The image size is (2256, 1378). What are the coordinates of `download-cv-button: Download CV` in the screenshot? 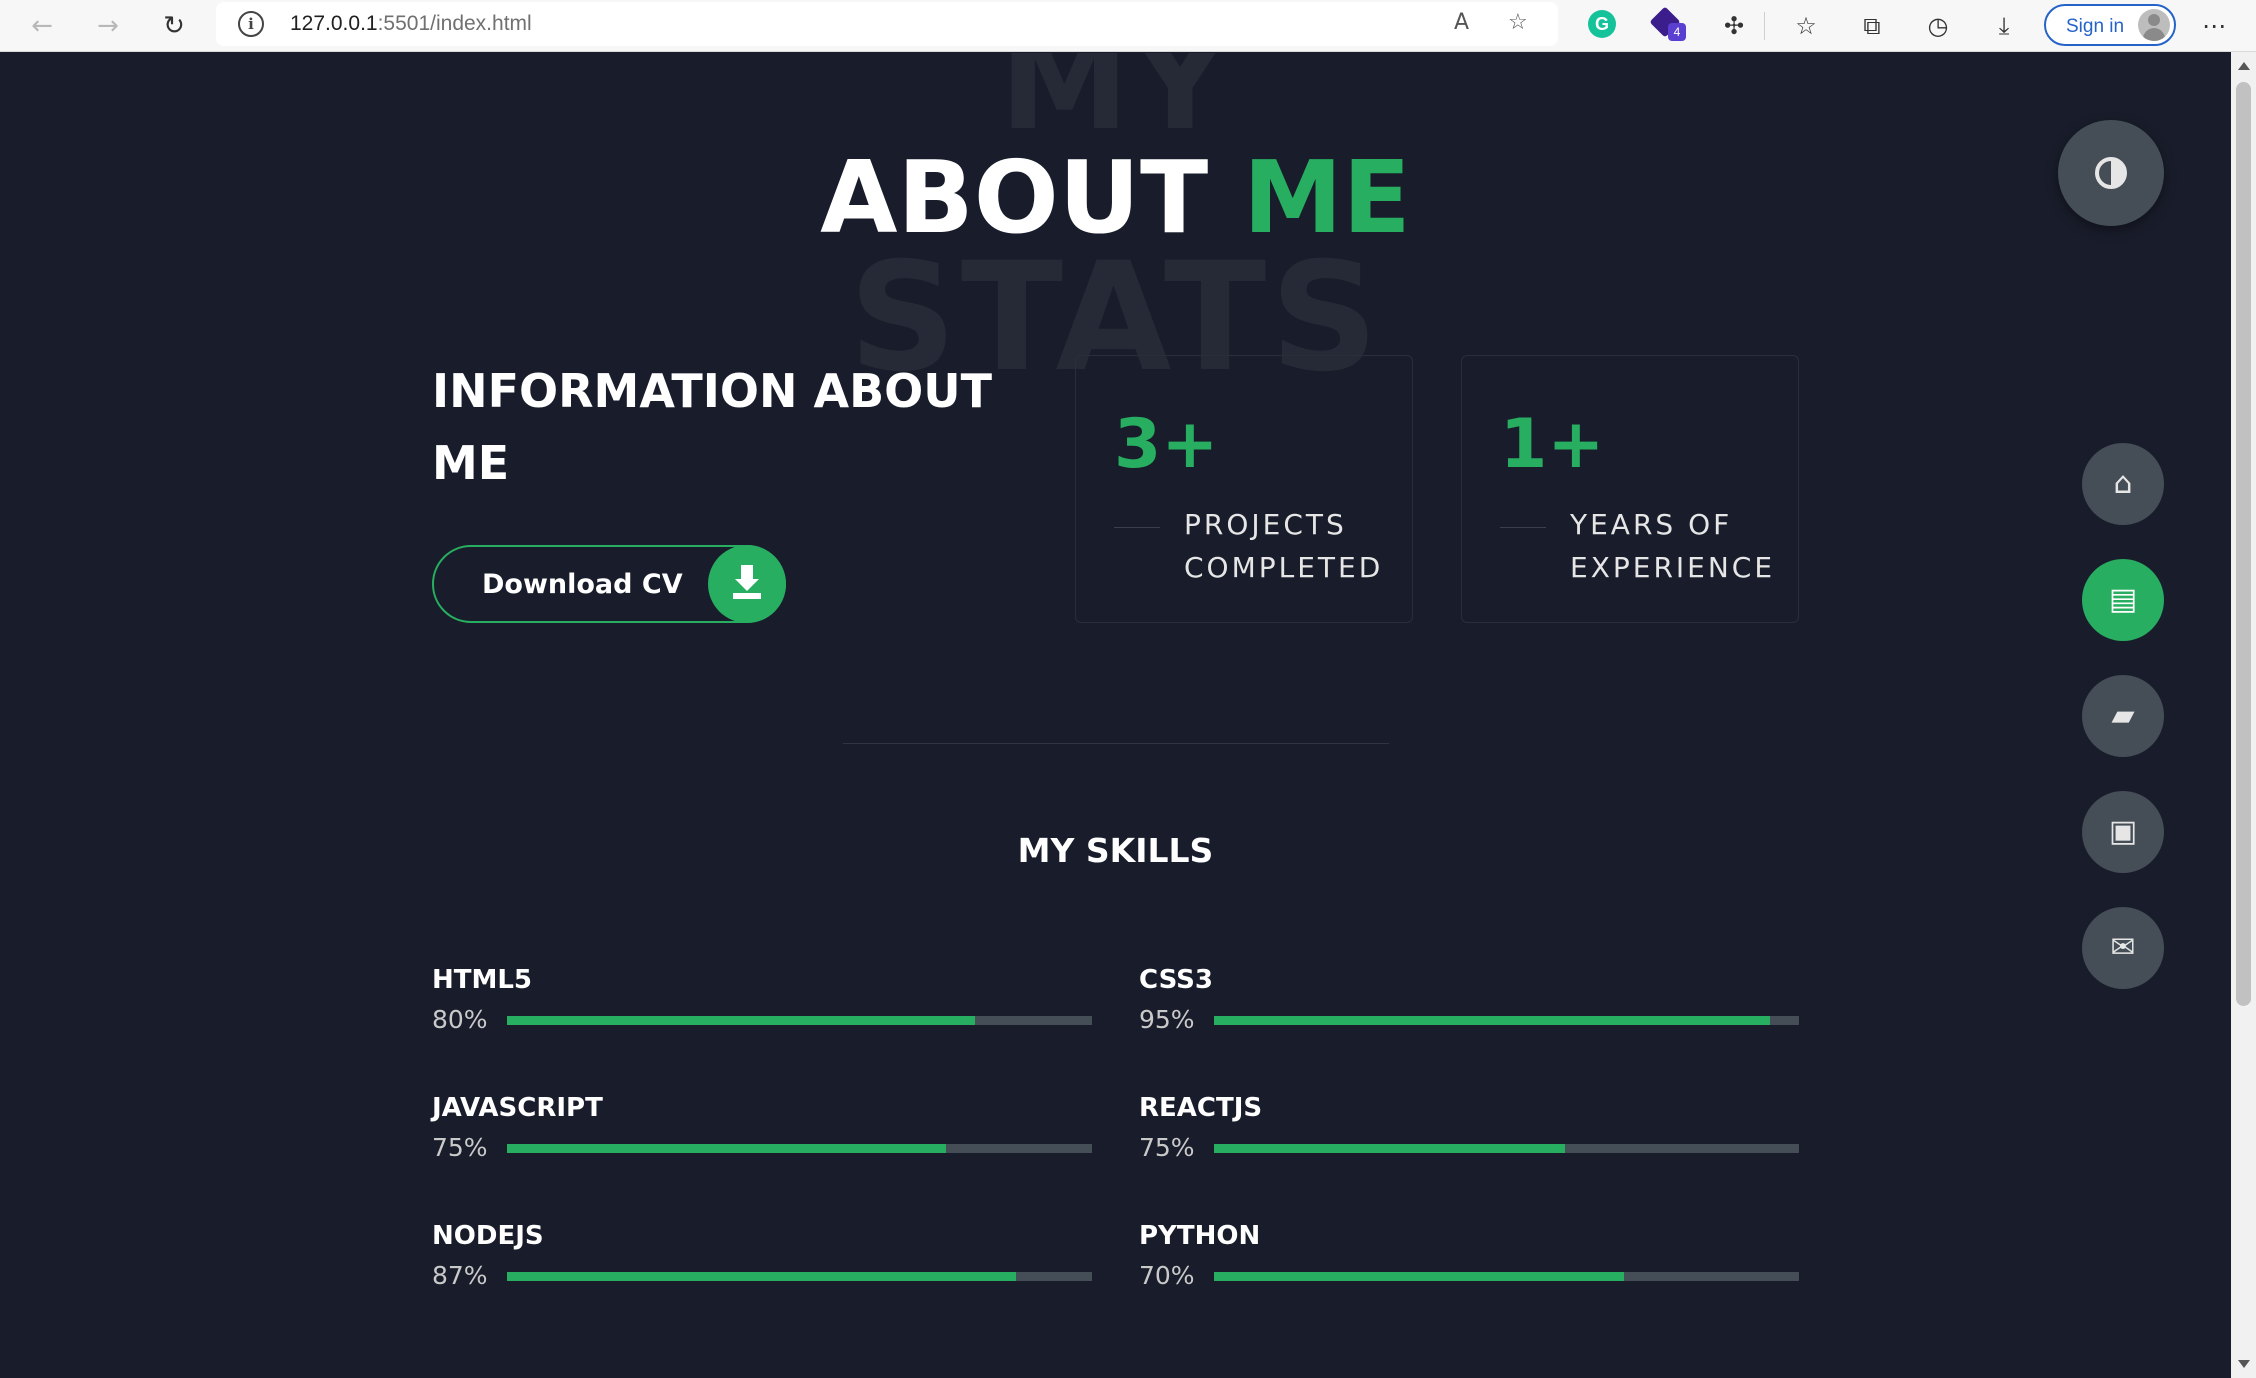 It's located at (609, 584).